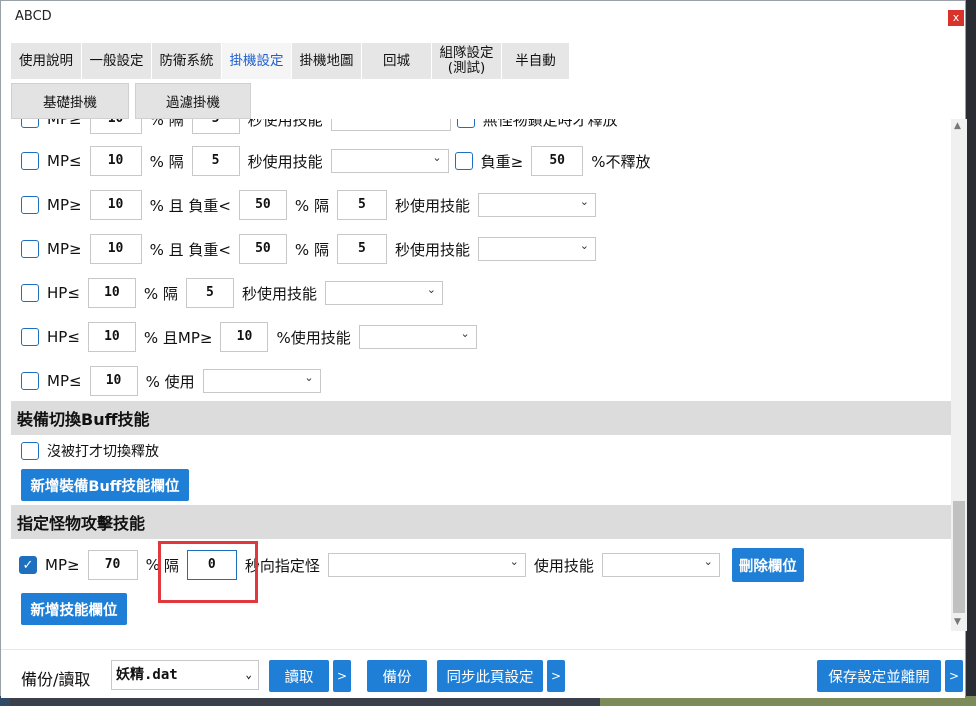  What do you see at coordinates (171, 565) in the screenshot?
I see `attack-interval-label: 隔` at bounding box center [171, 565].